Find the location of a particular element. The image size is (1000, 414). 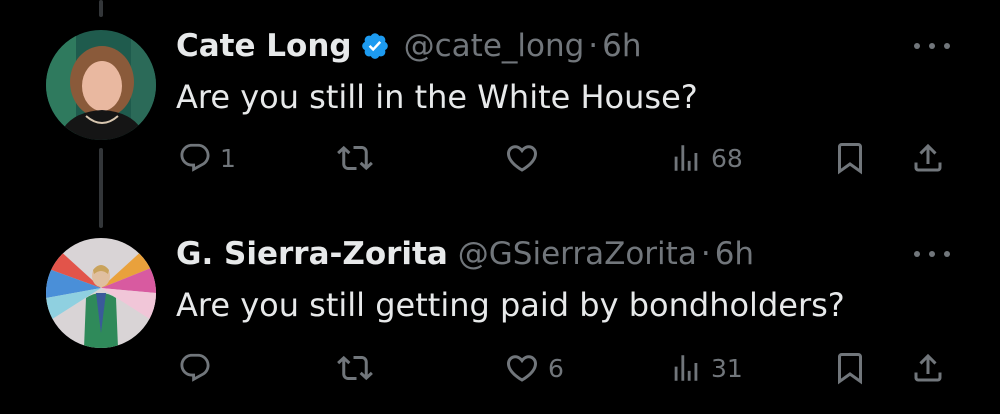

author-handle: @GSierraZorita is located at coordinates (577, 254).